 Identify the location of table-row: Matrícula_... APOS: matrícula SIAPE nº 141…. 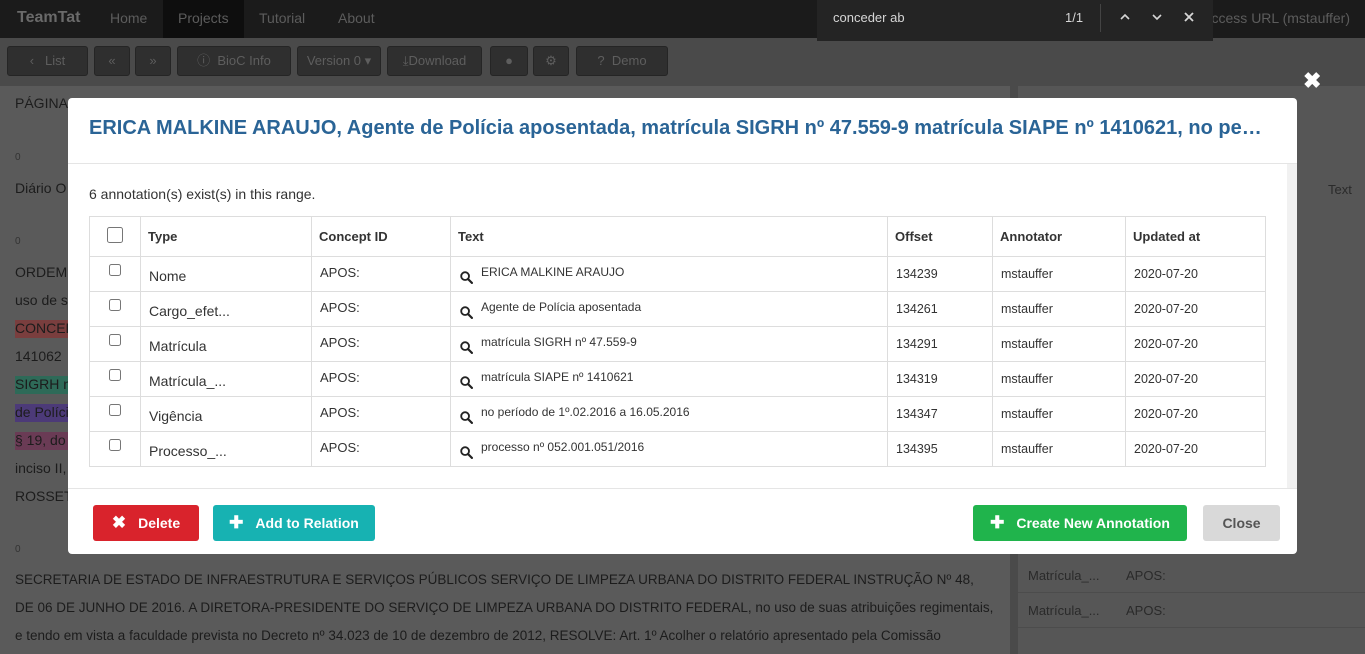
(677, 379).